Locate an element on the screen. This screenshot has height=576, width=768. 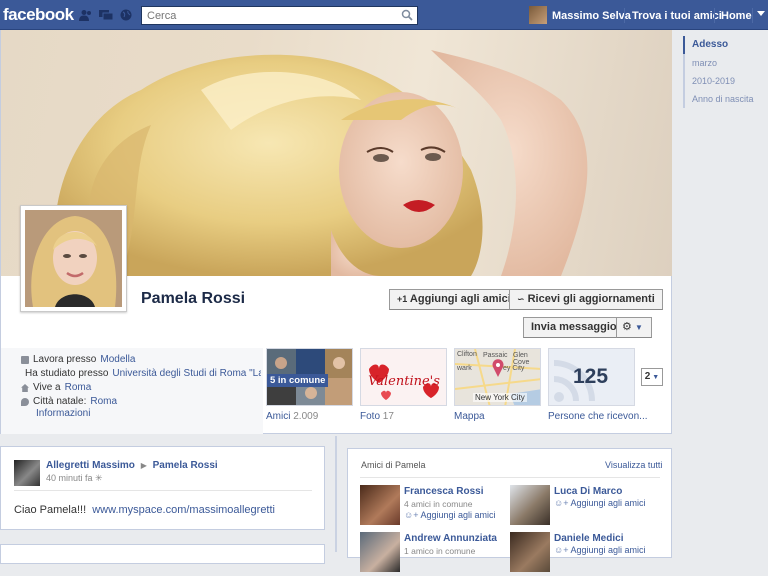
notifications-globe-icon is located at coordinates (126, 15).